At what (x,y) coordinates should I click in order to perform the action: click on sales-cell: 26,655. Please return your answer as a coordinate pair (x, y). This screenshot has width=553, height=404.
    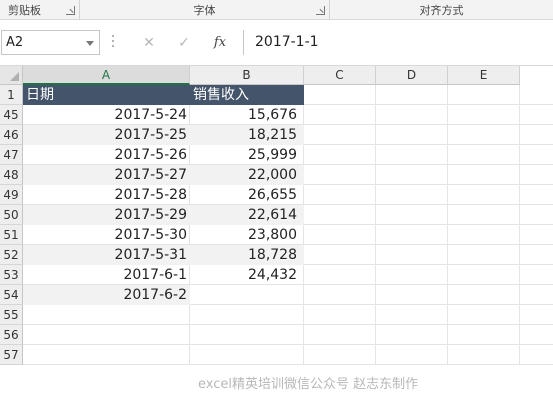
    Looking at the image, I should click on (247, 195).